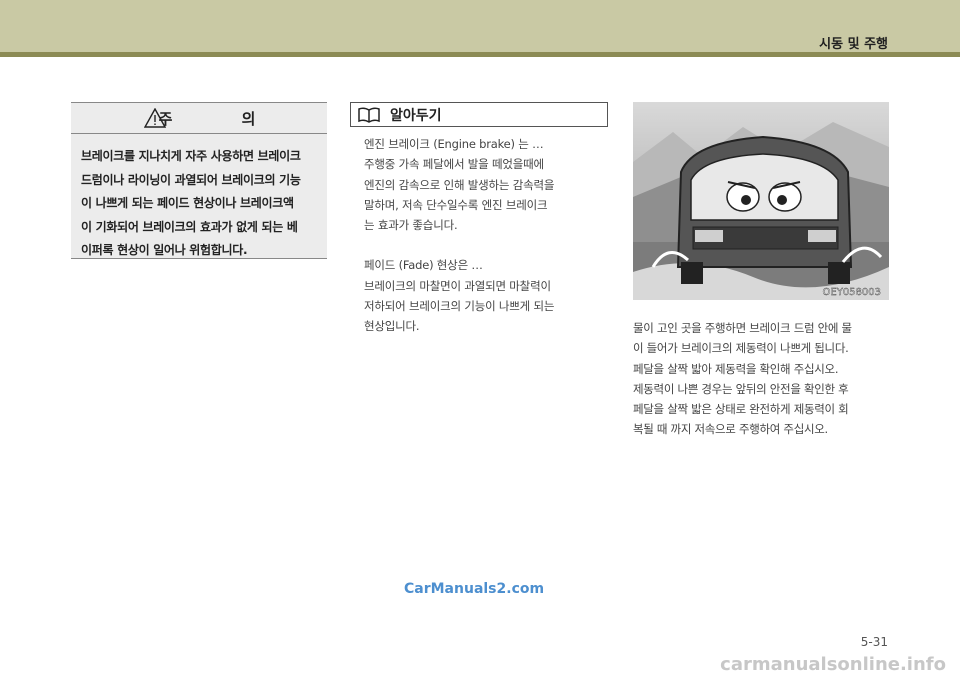  Describe the element at coordinates (474, 589) in the screenshot. I see `watermark-link: CarManuals2.com` at that location.